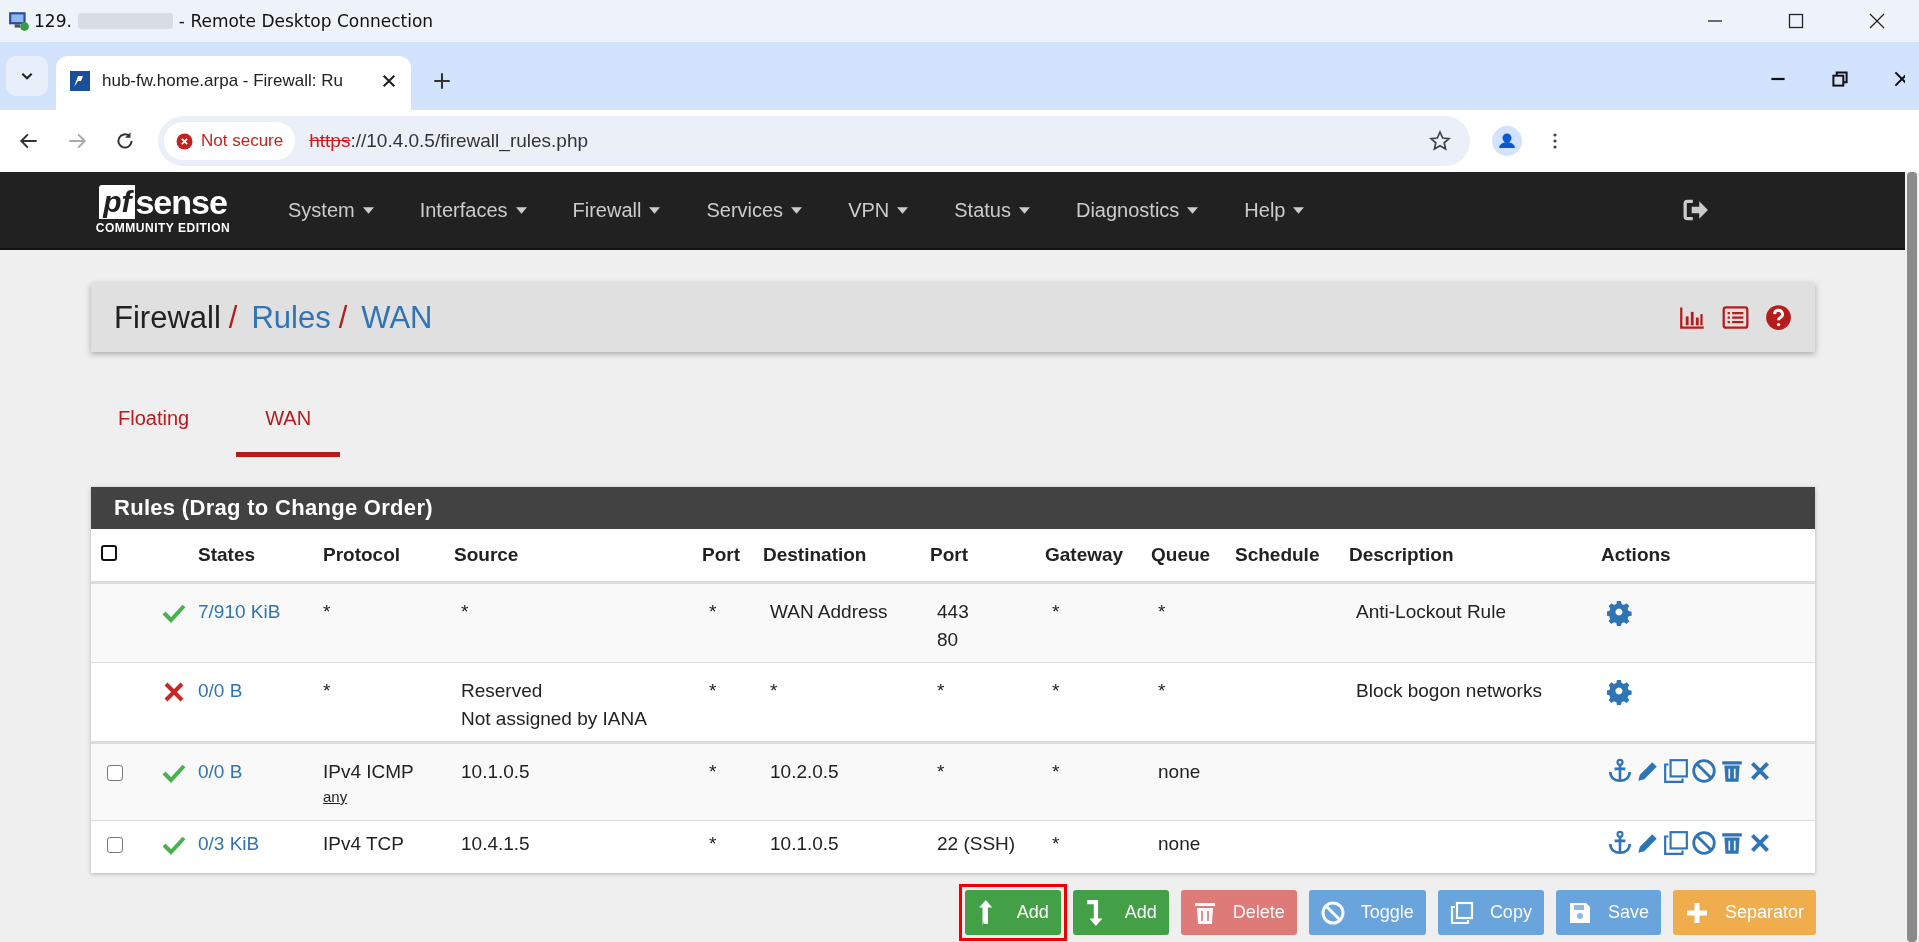  I want to click on tab: WAN, so click(288, 420).